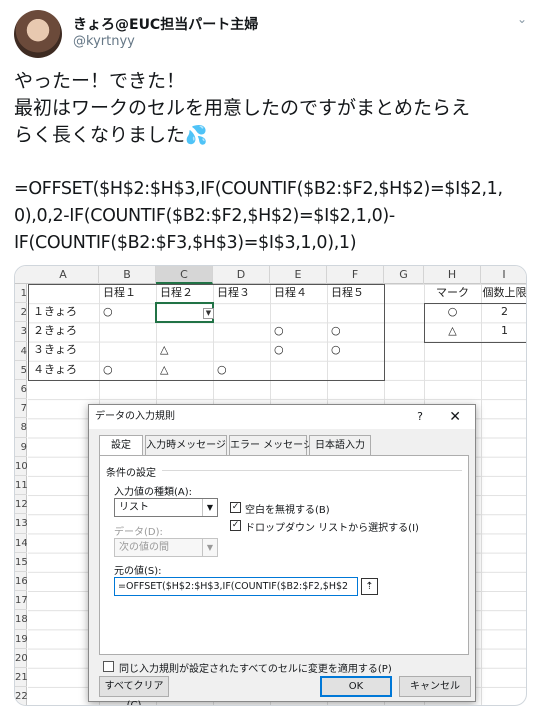  What do you see at coordinates (235, 507) in the screenshot?
I see `ignore-blank-checkbox: ✓` at bounding box center [235, 507].